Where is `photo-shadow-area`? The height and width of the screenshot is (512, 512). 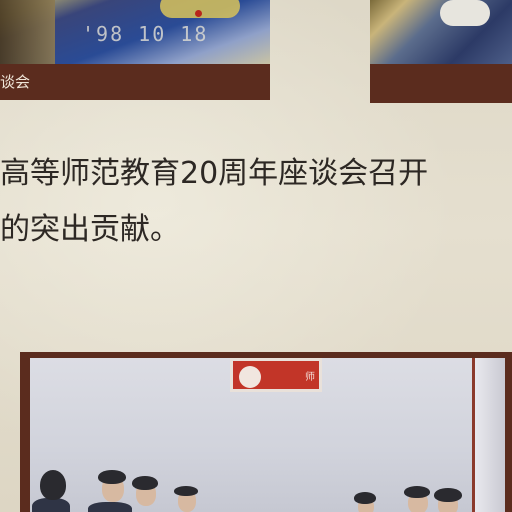
photo-shadow-area is located at coordinates (27, 32).